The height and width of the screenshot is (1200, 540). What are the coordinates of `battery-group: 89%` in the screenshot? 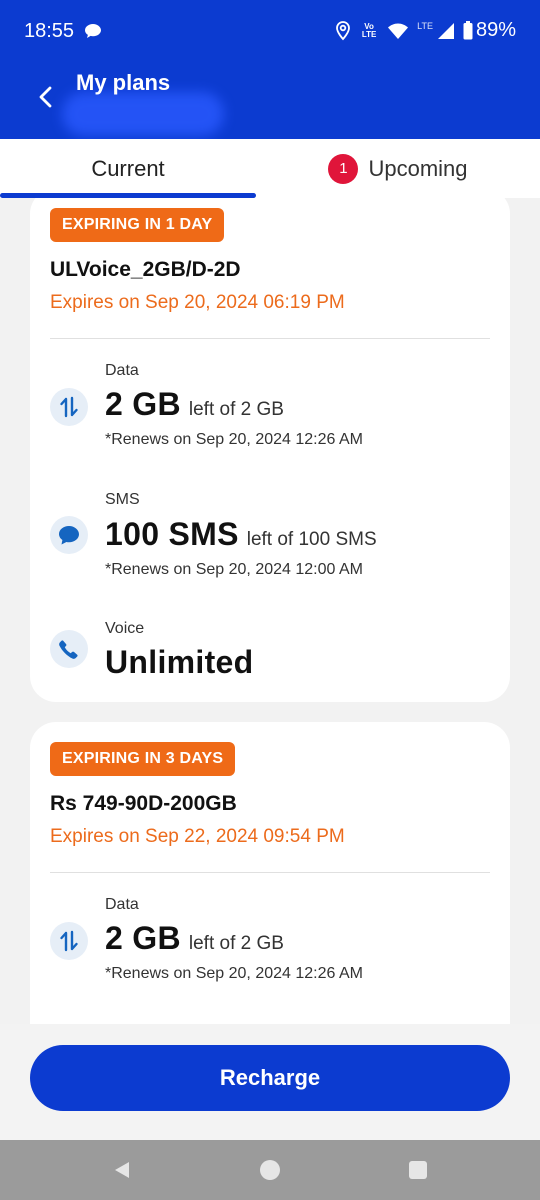 It's located at (489, 30).